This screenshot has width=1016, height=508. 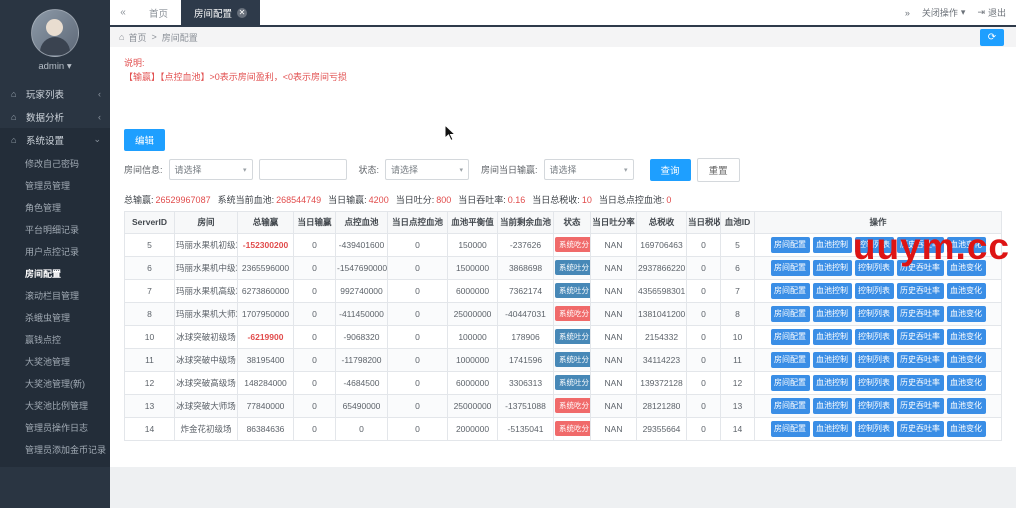 What do you see at coordinates (314, 405) in the screenshot?
I see `cell-daily: 0` at bounding box center [314, 405].